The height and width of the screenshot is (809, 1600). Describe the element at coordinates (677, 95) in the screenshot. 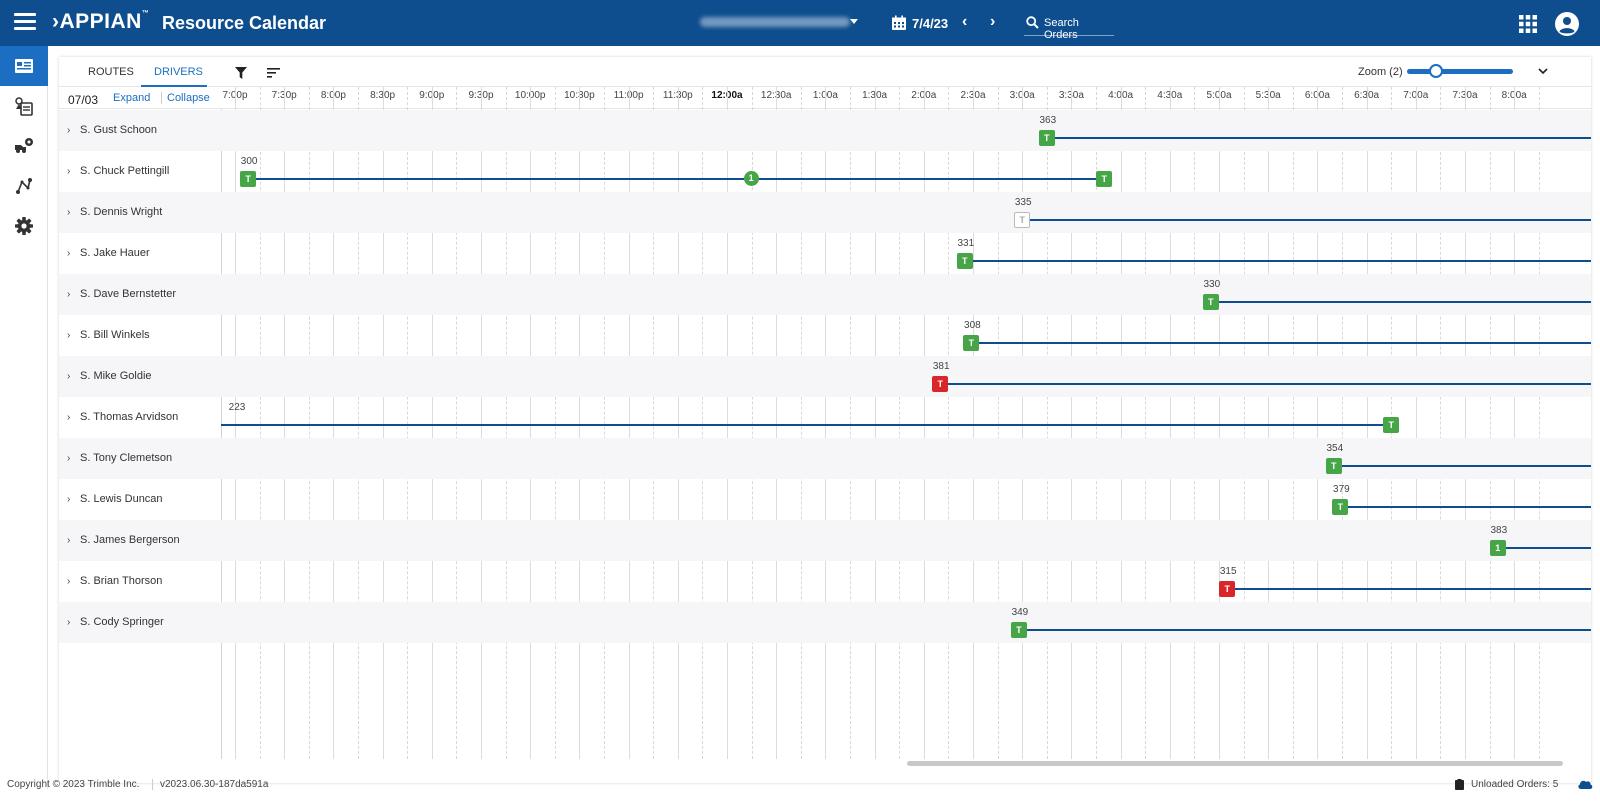

I see `time-label: 11:30p` at that location.